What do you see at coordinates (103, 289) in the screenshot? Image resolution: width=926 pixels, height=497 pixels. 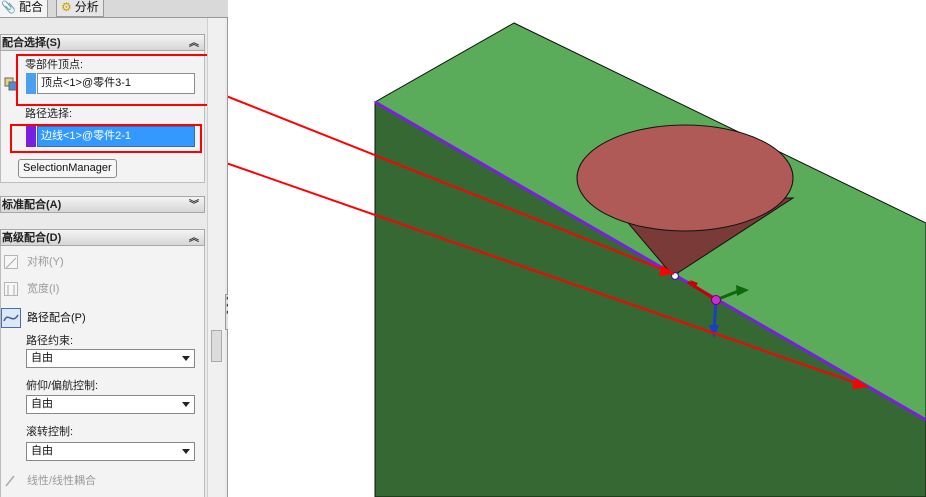 I see `width-option: 宽度(I)` at bounding box center [103, 289].